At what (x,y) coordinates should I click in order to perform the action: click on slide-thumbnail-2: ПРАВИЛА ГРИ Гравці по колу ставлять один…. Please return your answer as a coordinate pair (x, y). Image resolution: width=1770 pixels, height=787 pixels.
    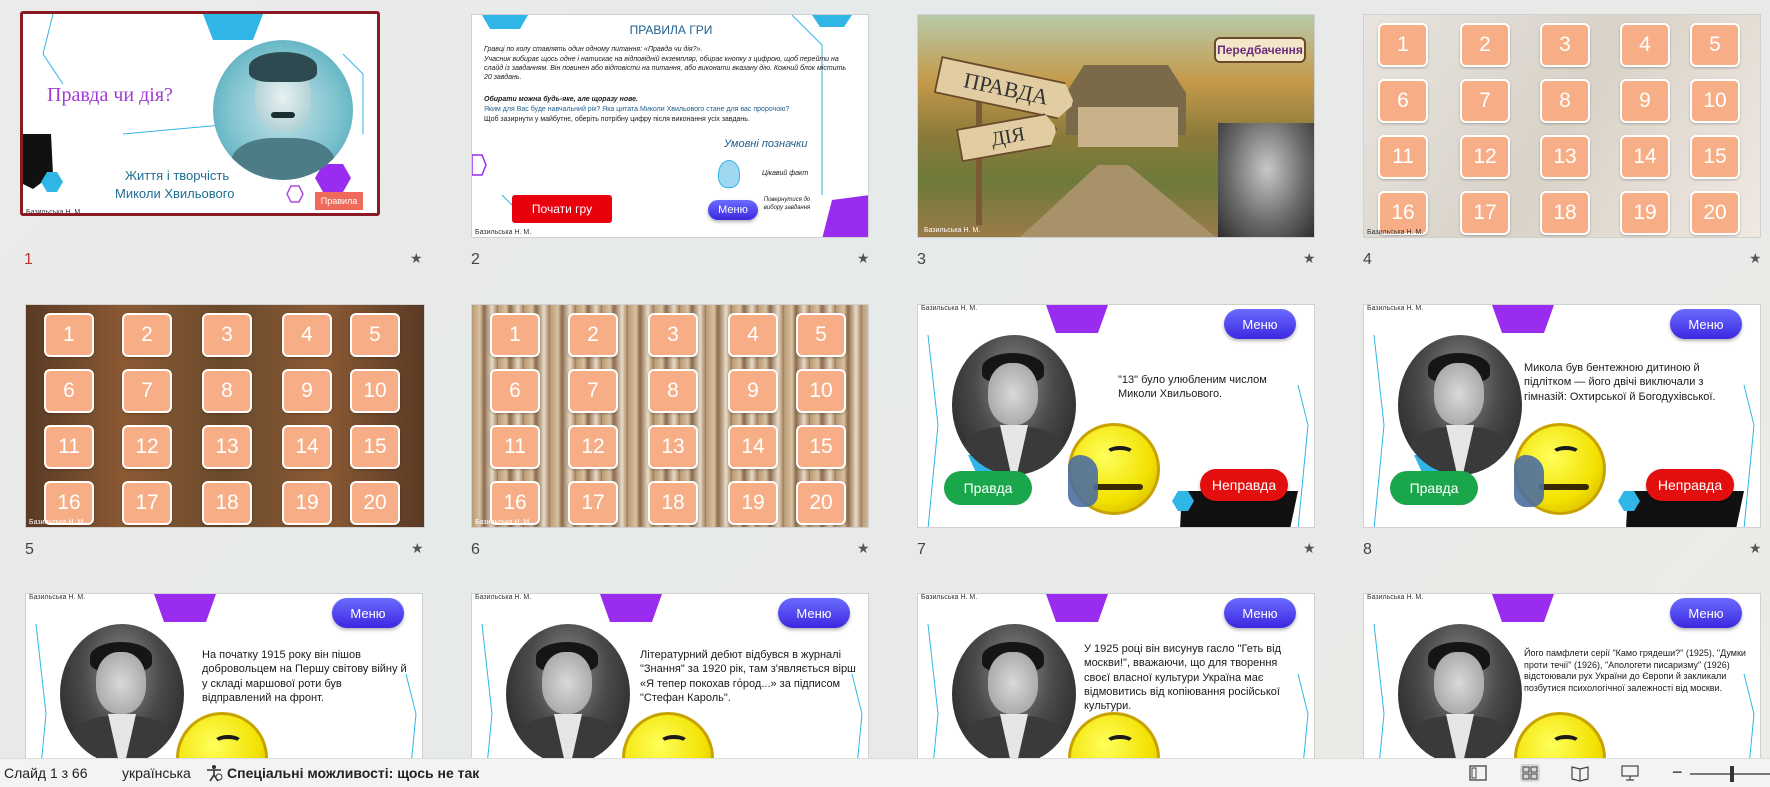
    Looking at the image, I should click on (670, 126).